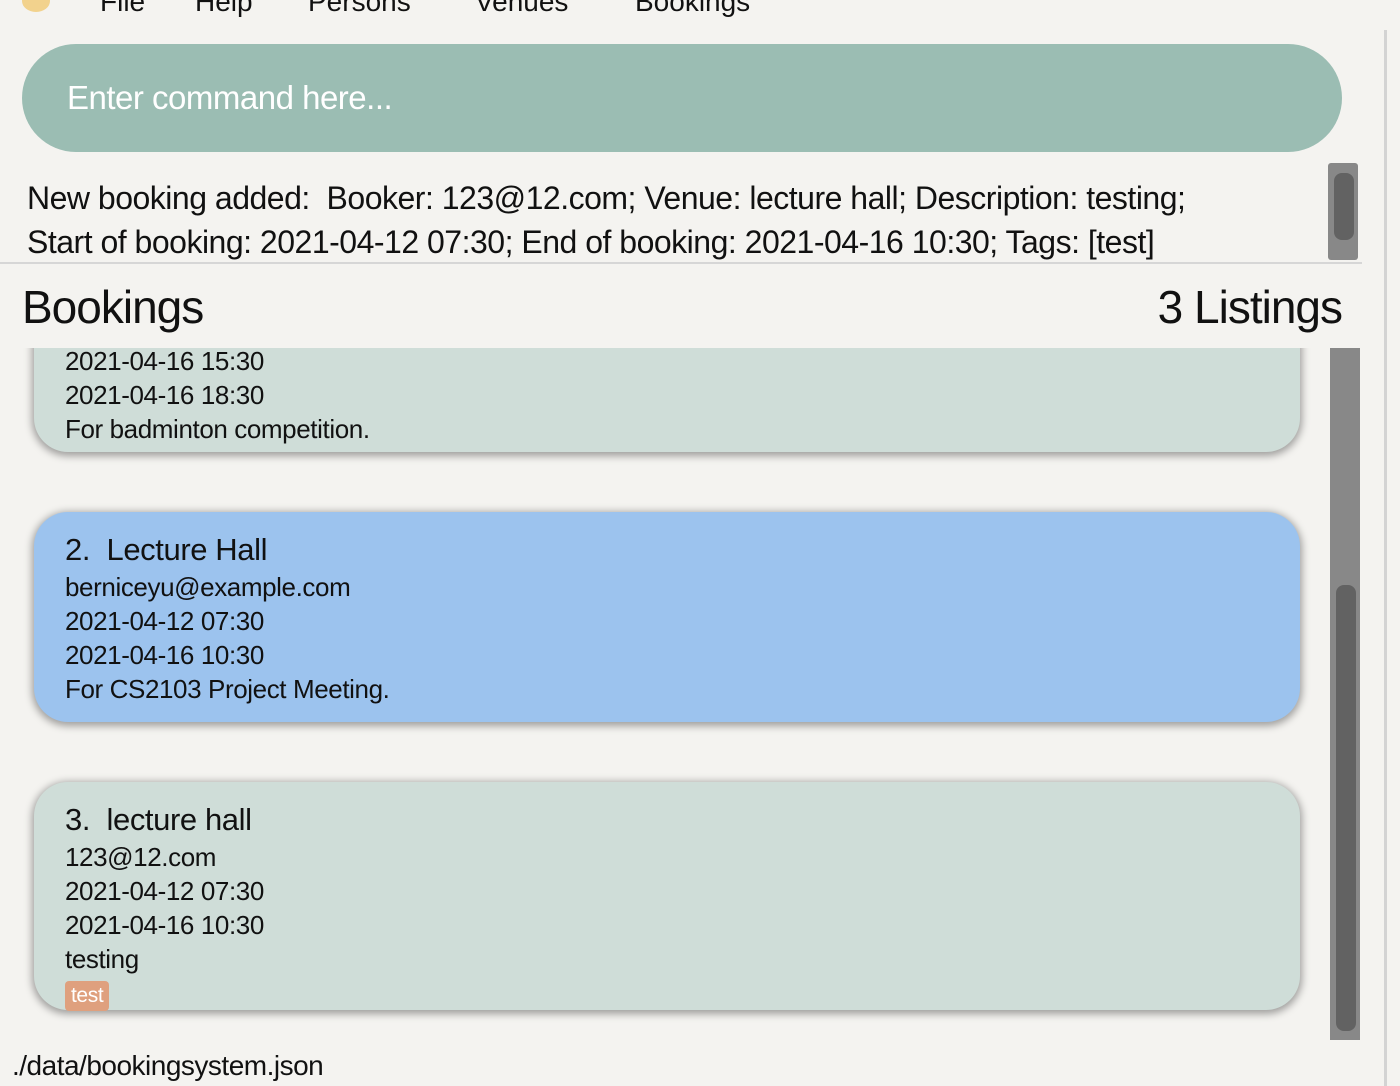 The image size is (1400, 1086). I want to click on menu-file: File, so click(122, 9).